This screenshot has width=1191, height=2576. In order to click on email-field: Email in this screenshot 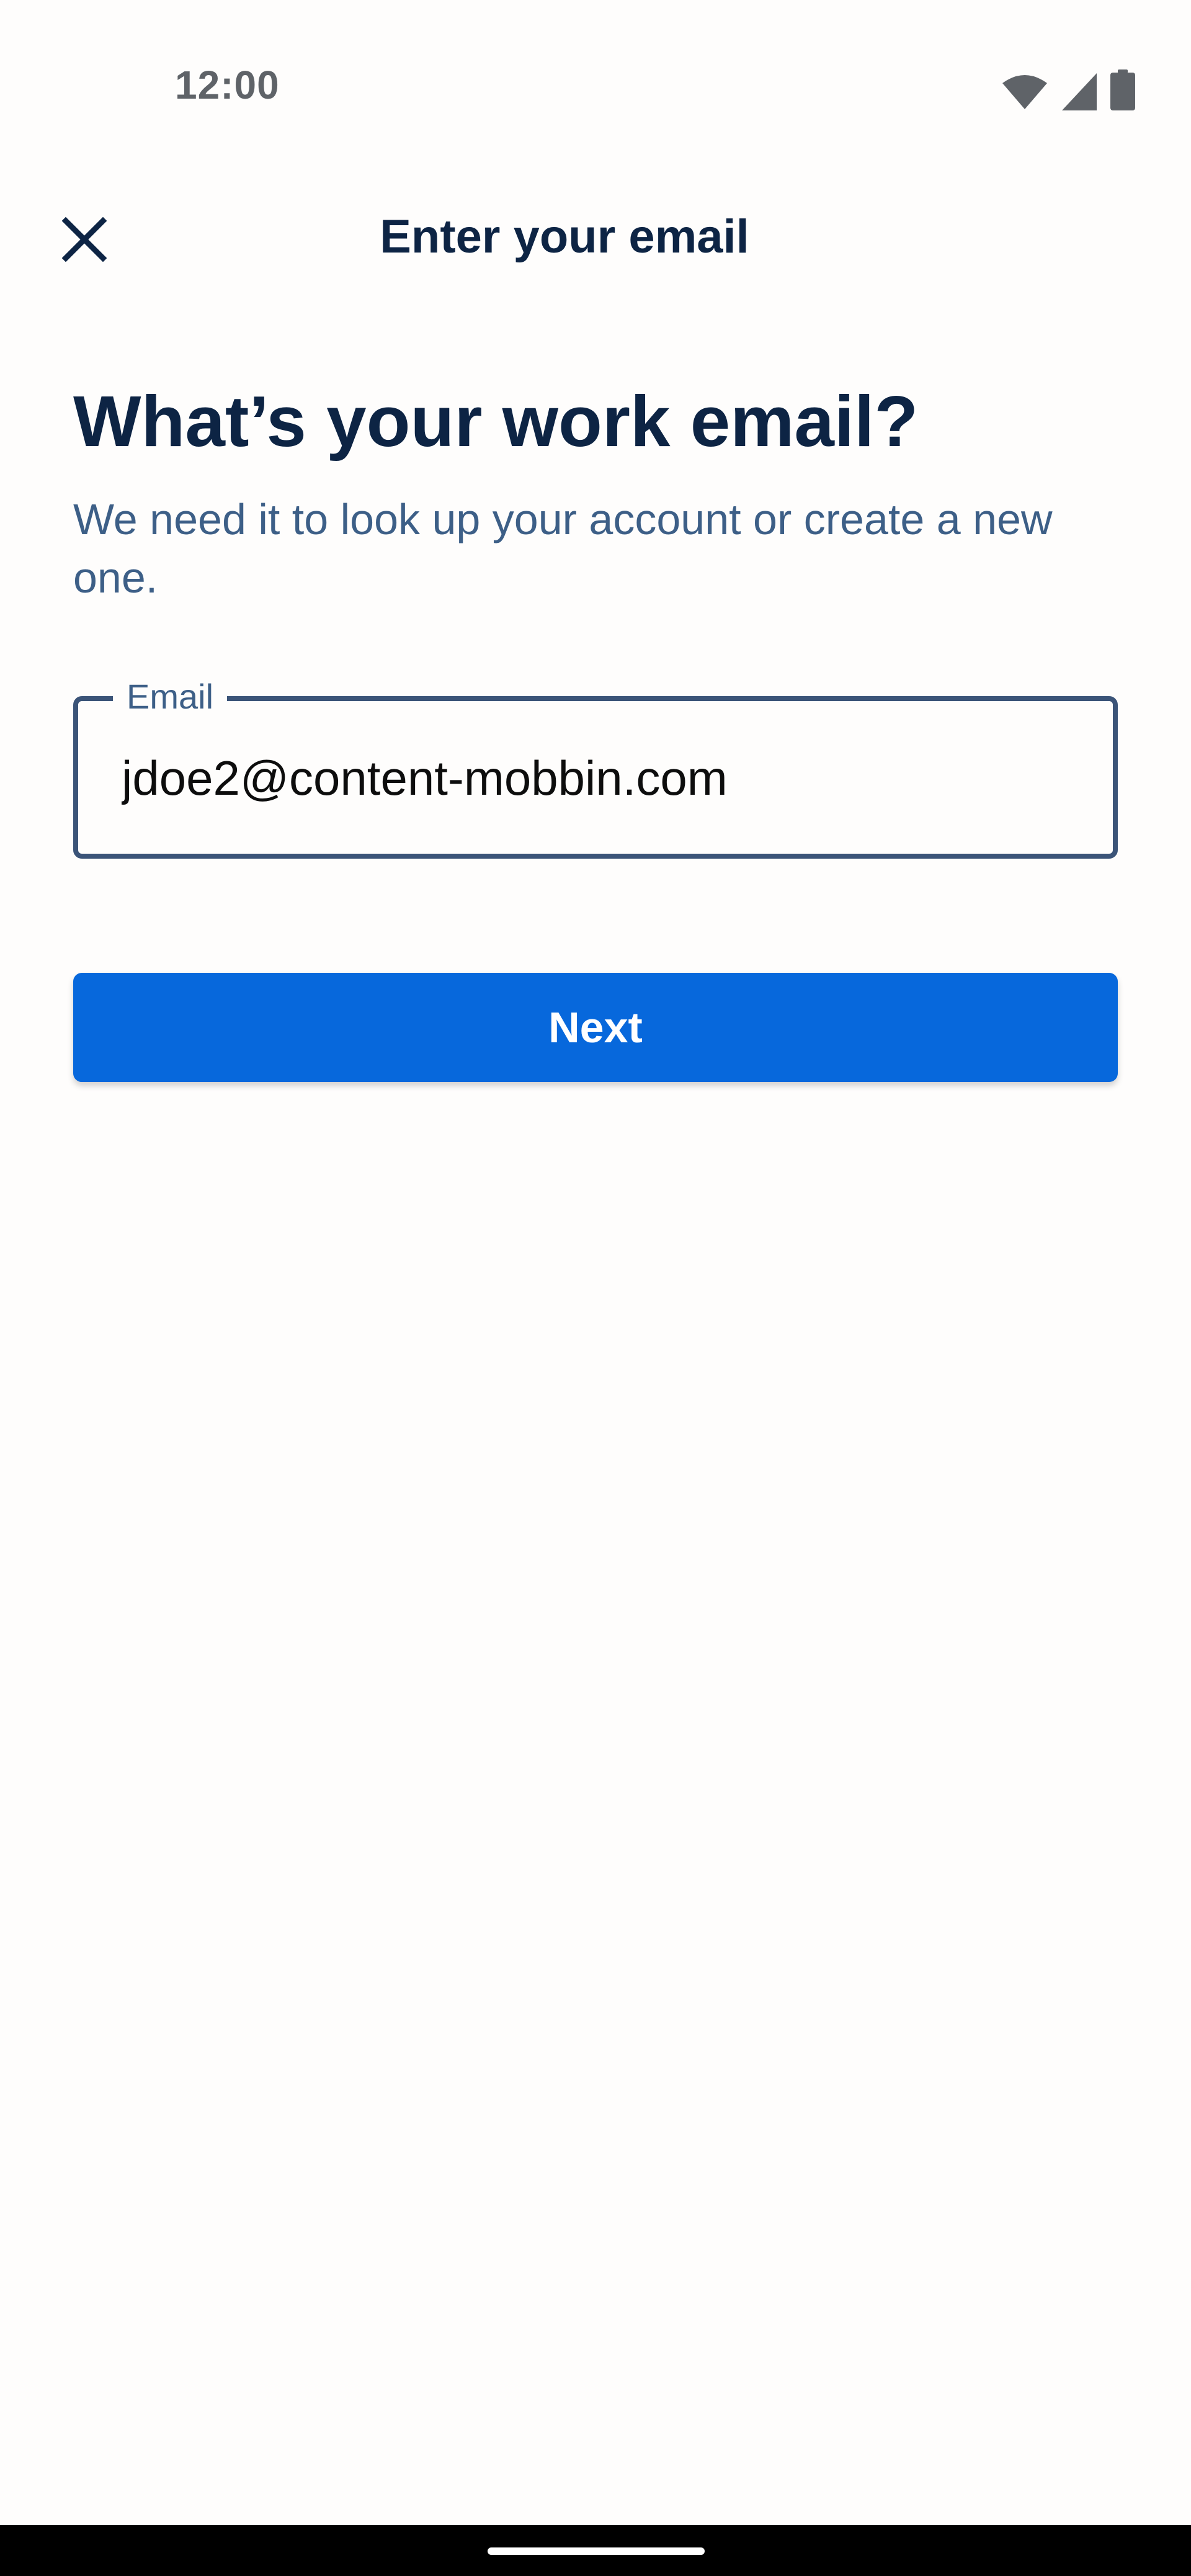, I will do `click(595, 764)`.